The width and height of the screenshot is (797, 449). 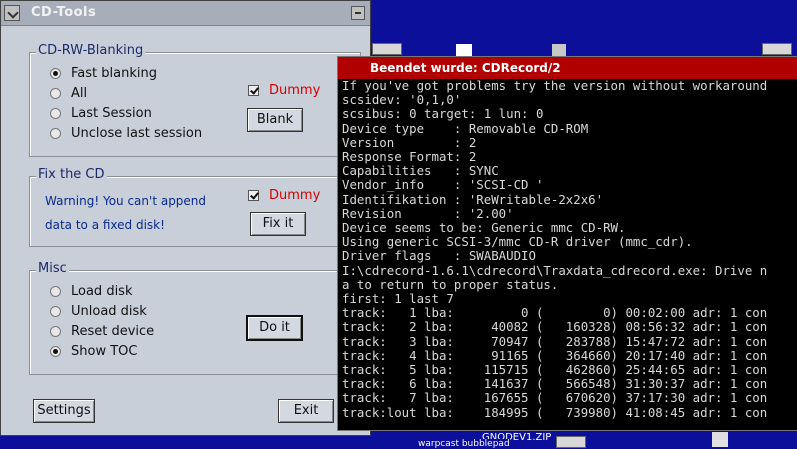 What do you see at coordinates (720, 439) in the screenshot?
I see `user-icon` at bounding box center [720, 439].